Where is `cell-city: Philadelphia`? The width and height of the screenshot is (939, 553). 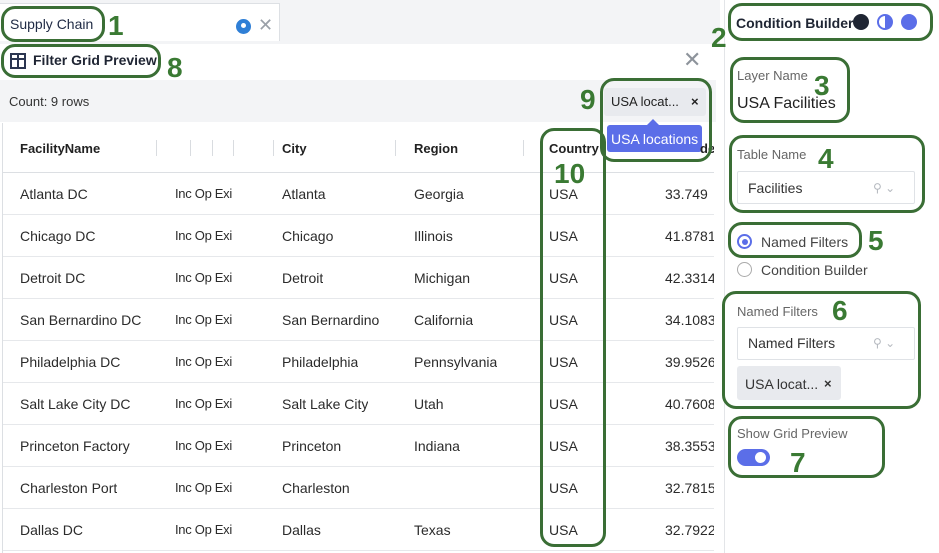 cell-city: Philadelphia is located at coordinates (320, 362).